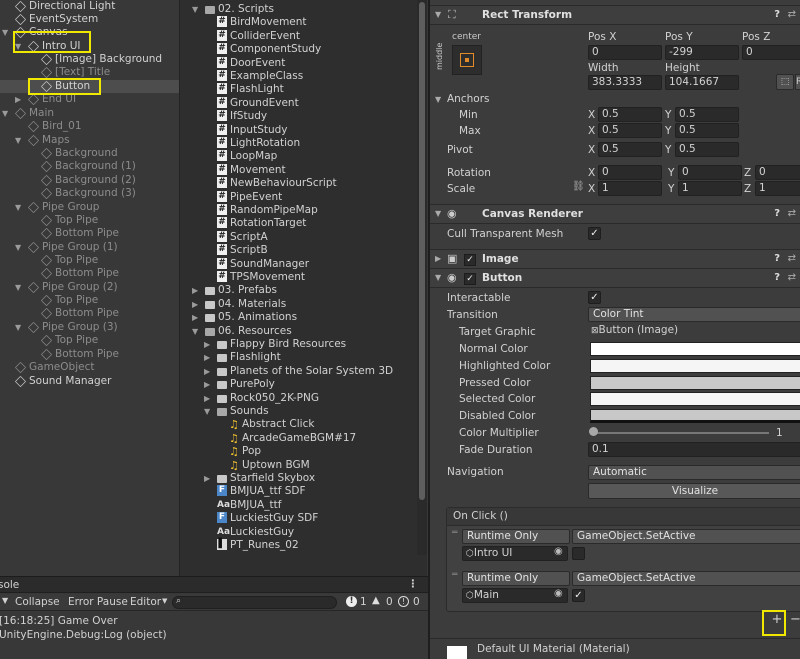 This screenshot has width=800, height=659. I want to click on event-function-dropdown: GameObject.SetActive, so click(686, 536).